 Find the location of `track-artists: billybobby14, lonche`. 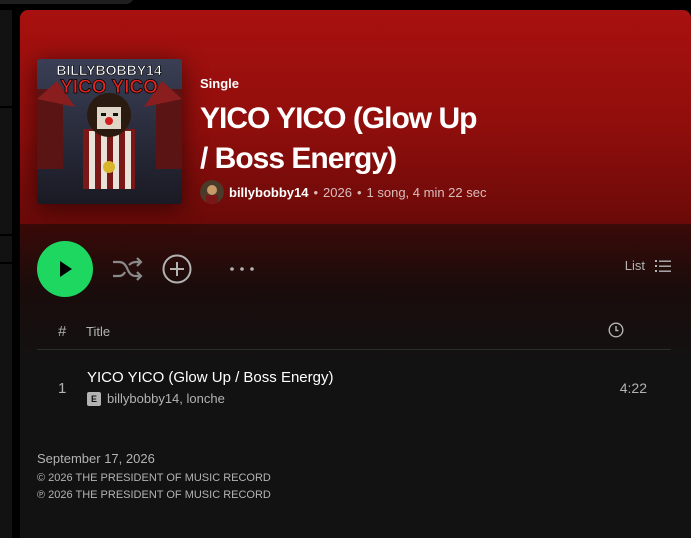

track-artists: billybobby14, lonche is located at coordinates (166, 398).